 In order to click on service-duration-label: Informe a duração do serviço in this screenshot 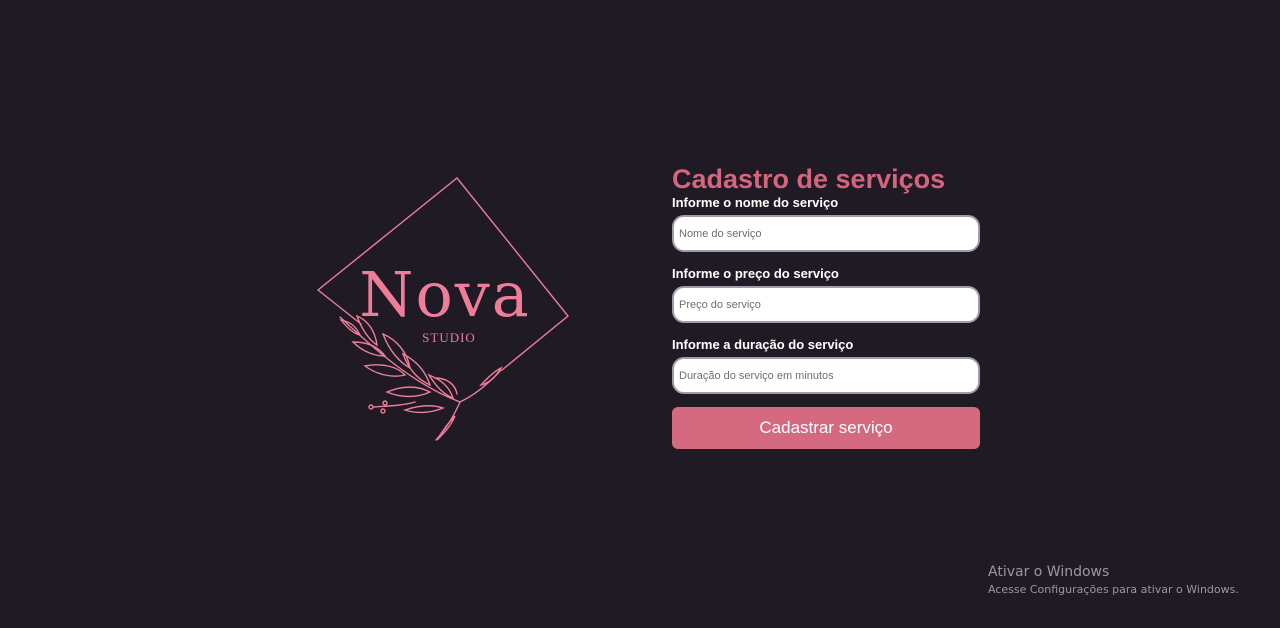, I will do `click(763, 344)`.